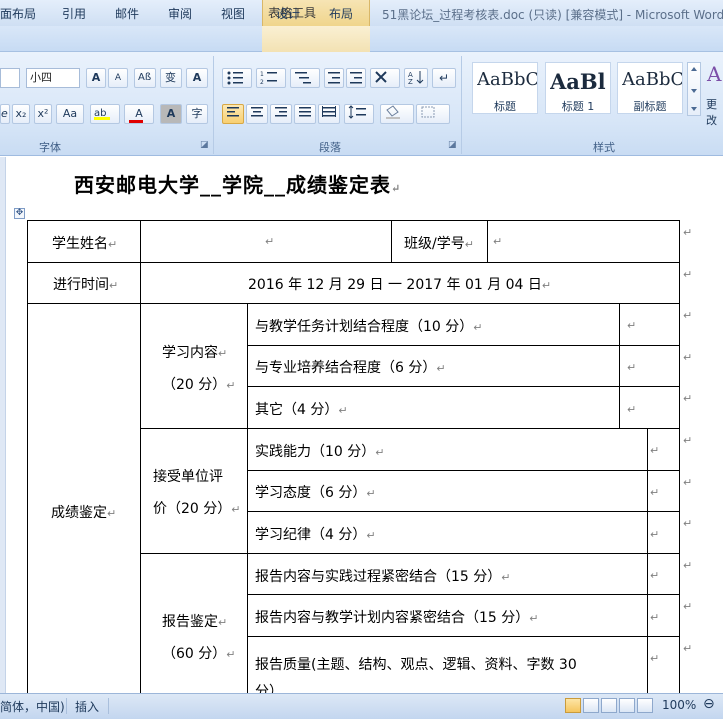 This screenshot has width=723, height=719. Describe the element at coordinates (84, 513) in the screenshot. I see `grade-label: 成绩鉴定↵` at that location.